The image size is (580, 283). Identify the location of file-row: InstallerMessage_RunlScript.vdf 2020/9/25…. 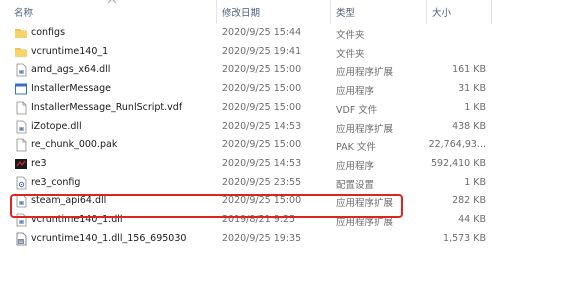
(290, 108).